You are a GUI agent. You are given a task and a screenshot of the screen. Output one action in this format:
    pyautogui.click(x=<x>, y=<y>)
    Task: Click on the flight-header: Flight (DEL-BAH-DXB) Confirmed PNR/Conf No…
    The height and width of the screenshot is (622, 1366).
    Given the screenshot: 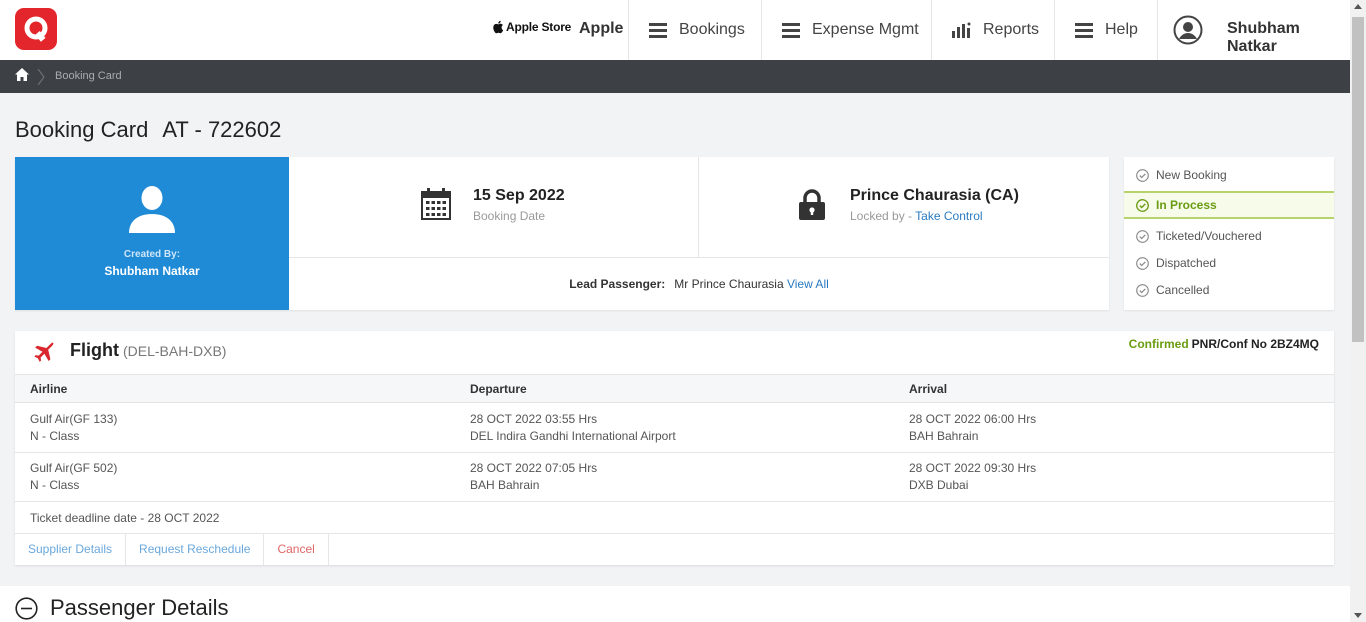 What is the action you would take?
    pyautogui.click(x=674, y=353)
    